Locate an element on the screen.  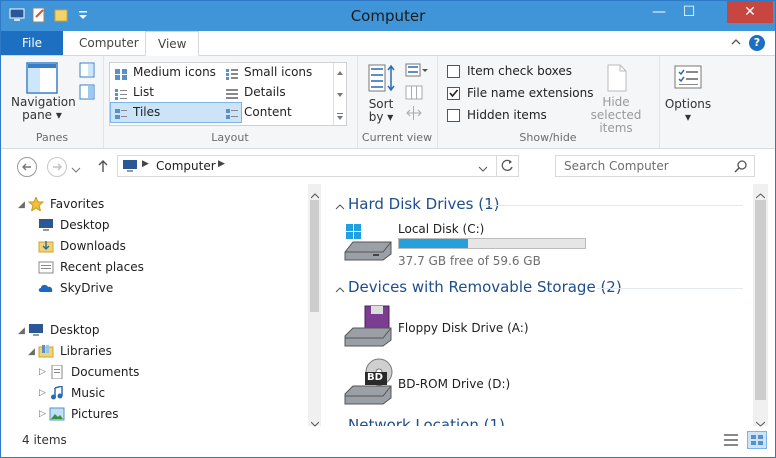
collapse-ribbon-icon is located at coordinates (736, 42).